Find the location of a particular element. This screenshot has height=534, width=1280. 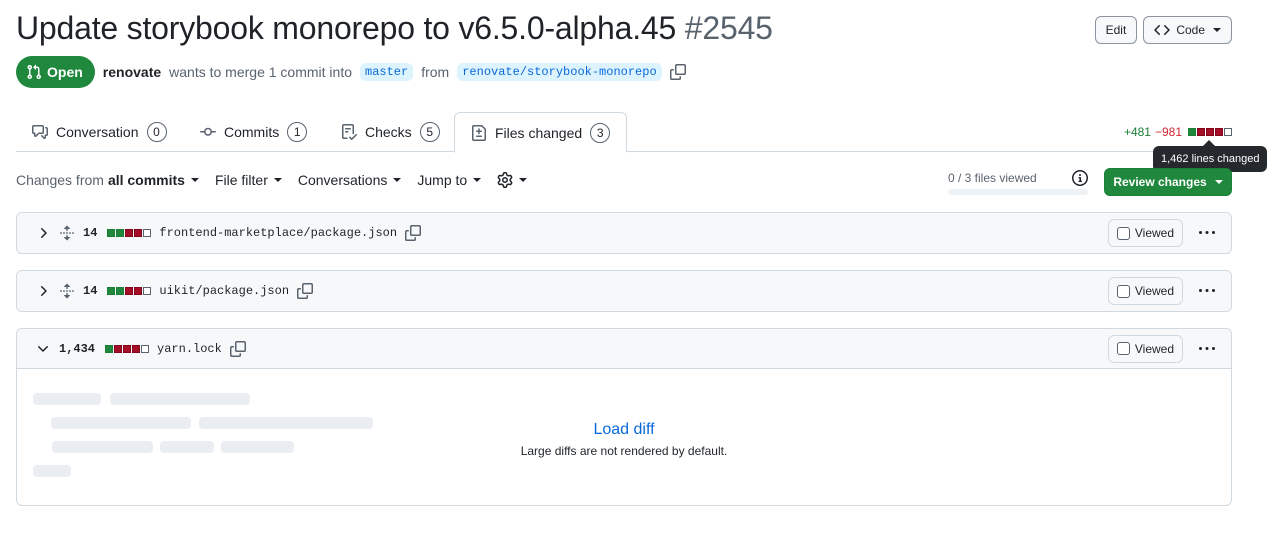

jump-to-dropdown: Jump to is located at coordinates (449, 180).